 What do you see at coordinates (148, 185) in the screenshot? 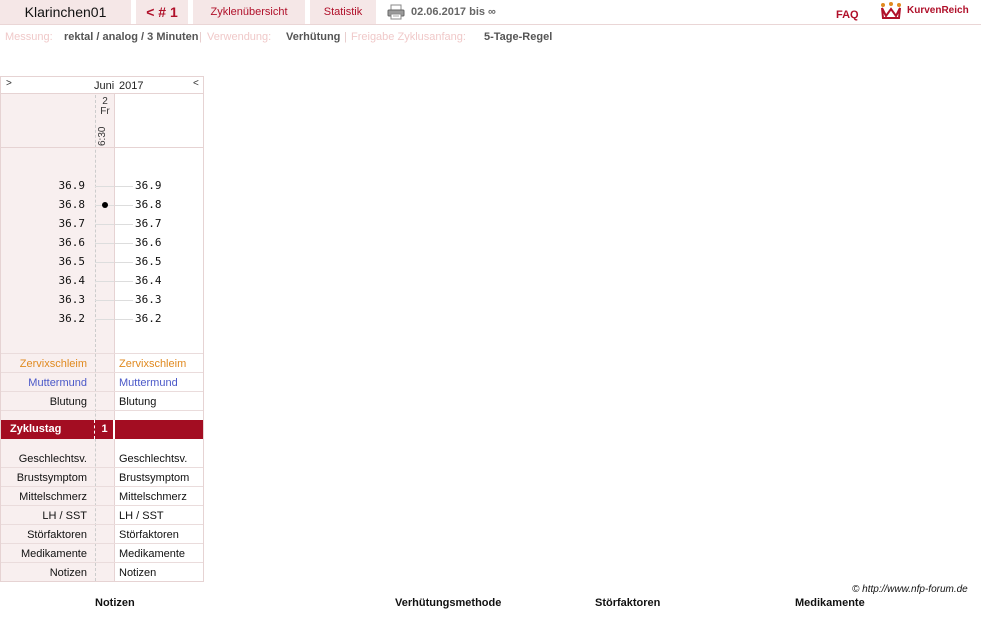
I see `temp-label-right: 36.9` at bounding box center [148, 185].